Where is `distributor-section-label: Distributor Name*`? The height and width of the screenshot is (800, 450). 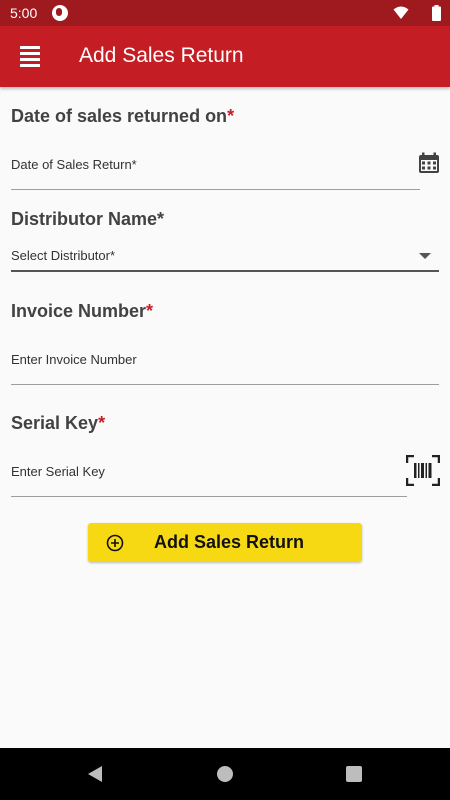 distributor-section-label: Distributor Name* is located at coordinates (88, 219).